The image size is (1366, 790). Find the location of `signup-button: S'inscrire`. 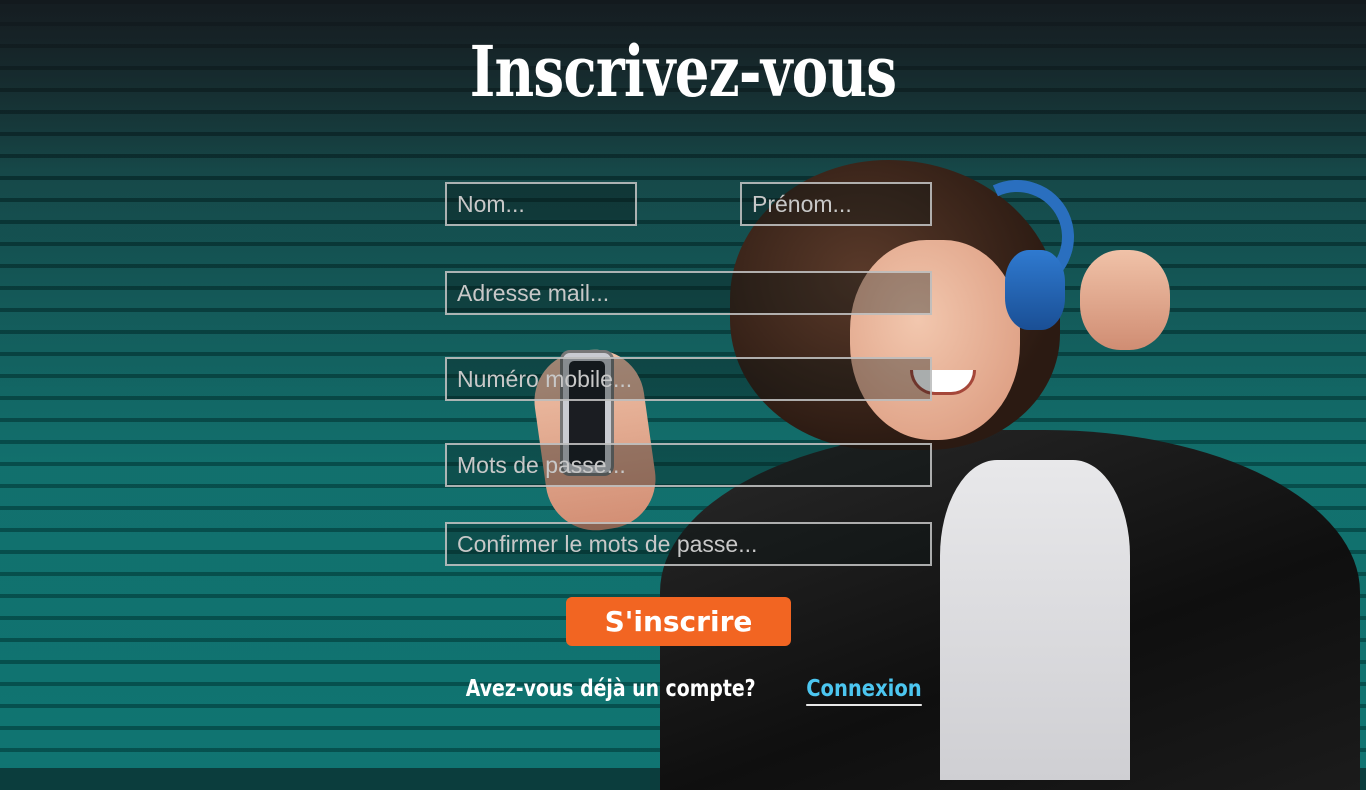

signup-button: S'inscrire is located at coordinates (678, 621).